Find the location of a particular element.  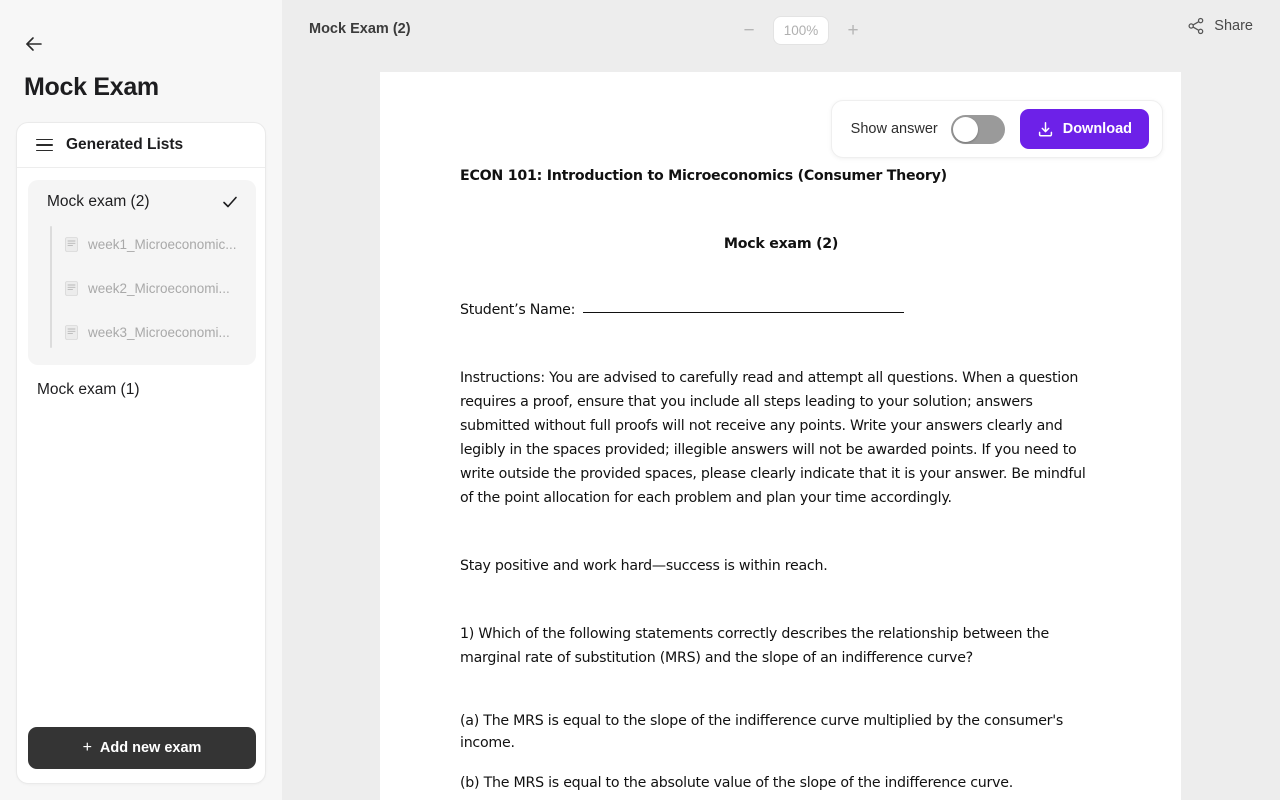

show-answer-toggle is located at coordinates (977, 129).